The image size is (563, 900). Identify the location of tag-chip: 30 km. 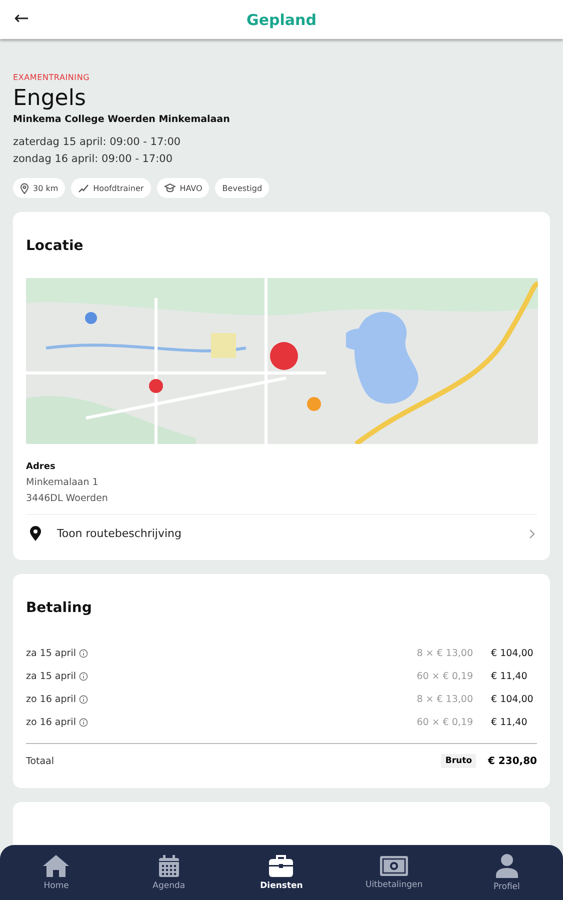
(39, 188).